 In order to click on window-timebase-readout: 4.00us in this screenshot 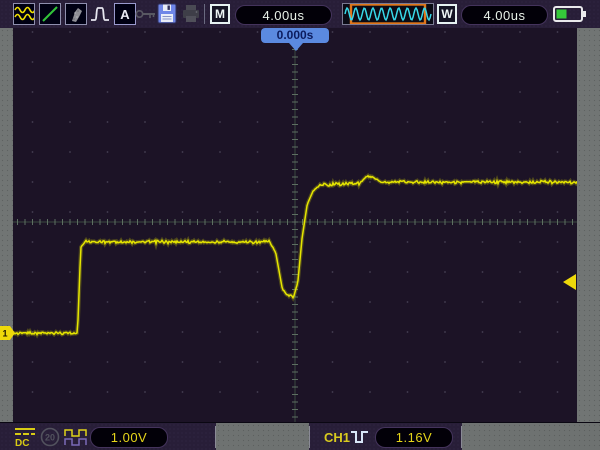, I will do `click(504, 15)`.